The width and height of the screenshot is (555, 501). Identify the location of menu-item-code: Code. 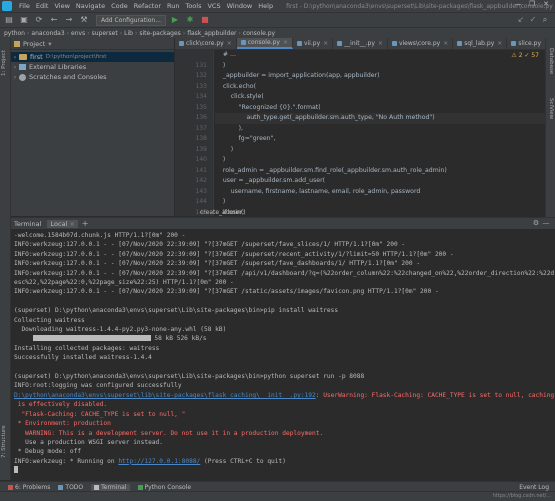
(119, 6).